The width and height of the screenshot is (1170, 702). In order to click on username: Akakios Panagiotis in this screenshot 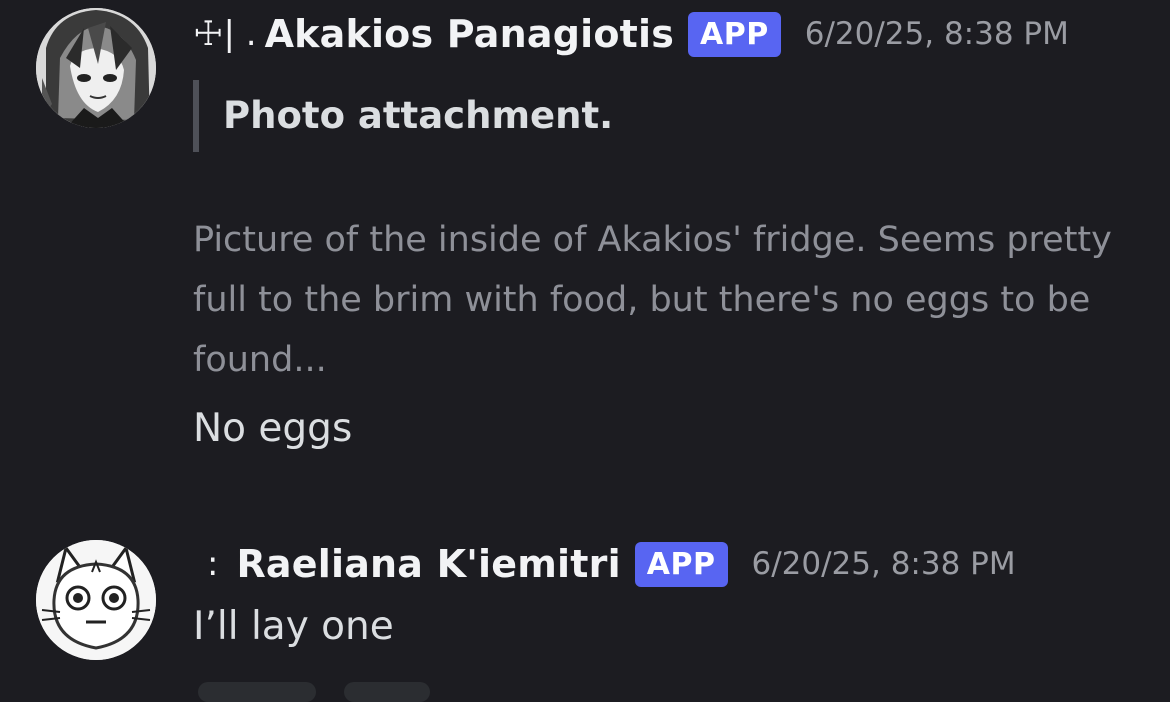, I will do `click(469, 34)`.